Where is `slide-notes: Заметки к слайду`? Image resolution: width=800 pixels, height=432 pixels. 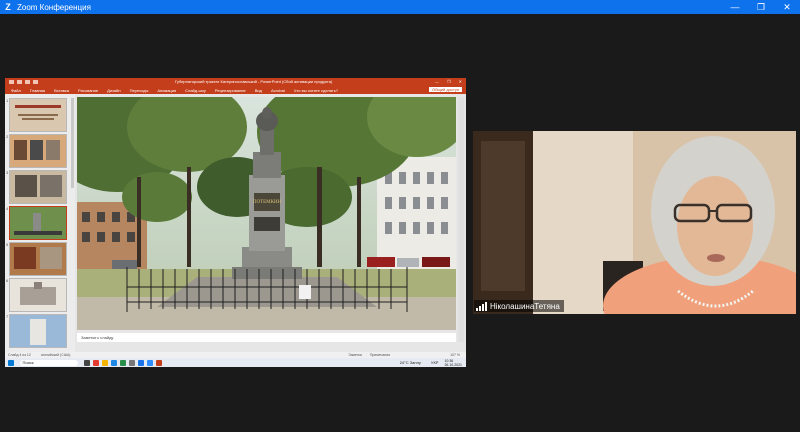
slide-notes: Заметки к слайду is located at coordinates (266, 337).